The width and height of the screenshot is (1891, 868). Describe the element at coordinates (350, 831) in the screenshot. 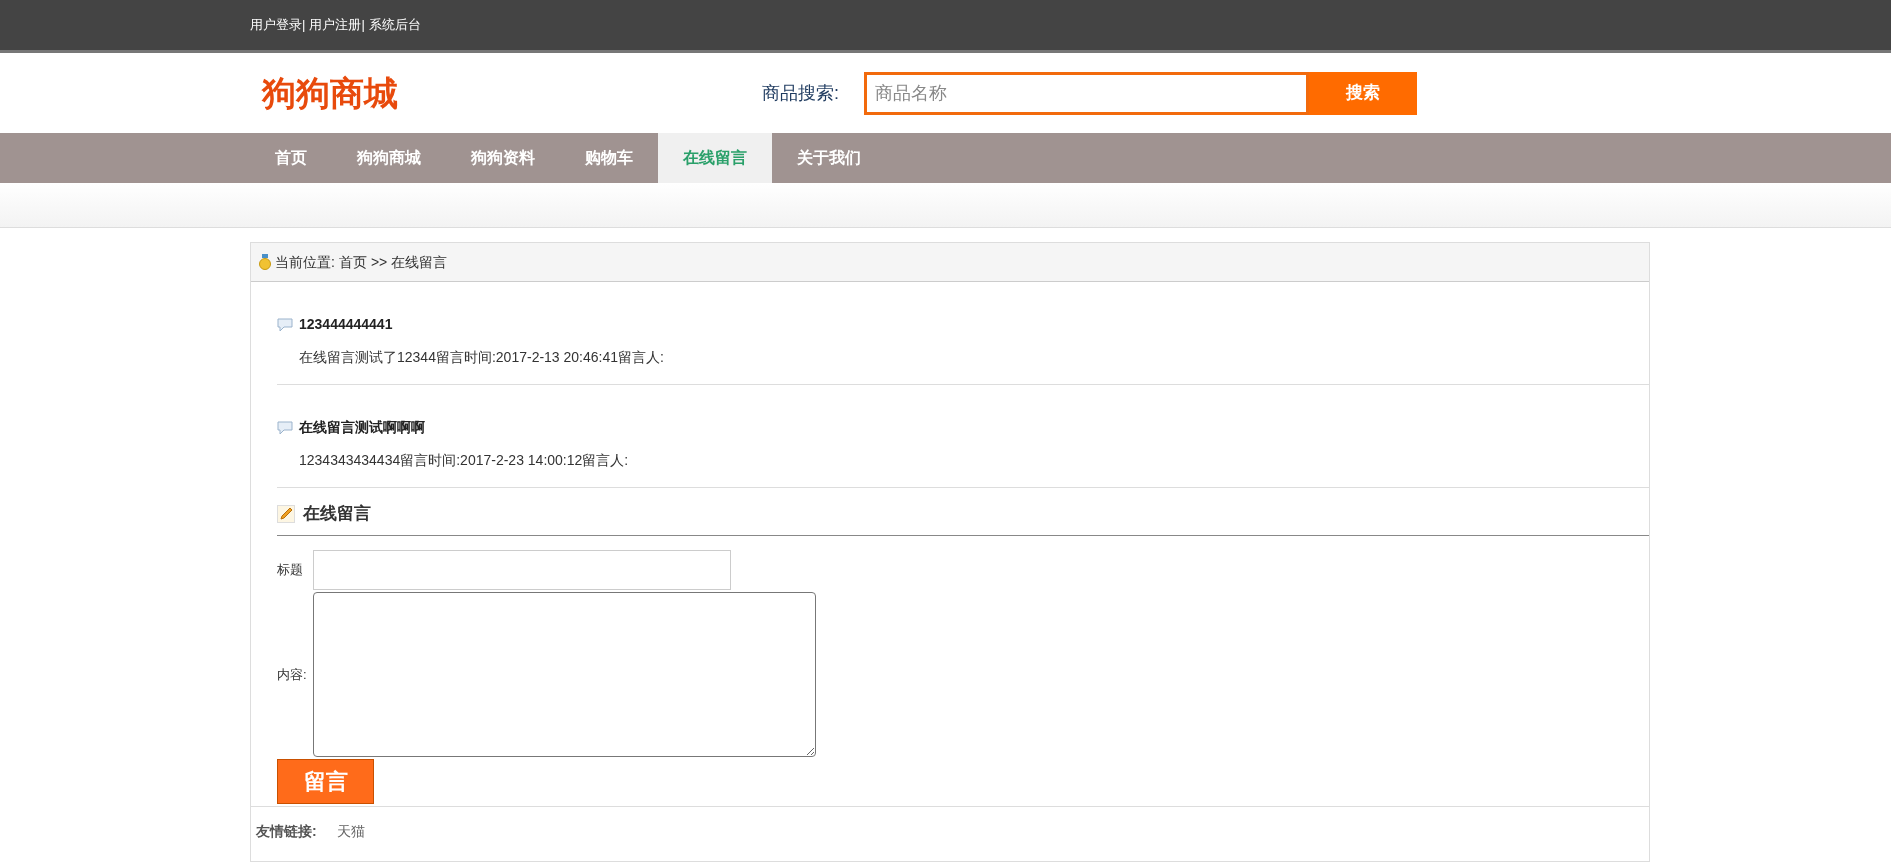

I see `footer-link: 天猫` at that location.